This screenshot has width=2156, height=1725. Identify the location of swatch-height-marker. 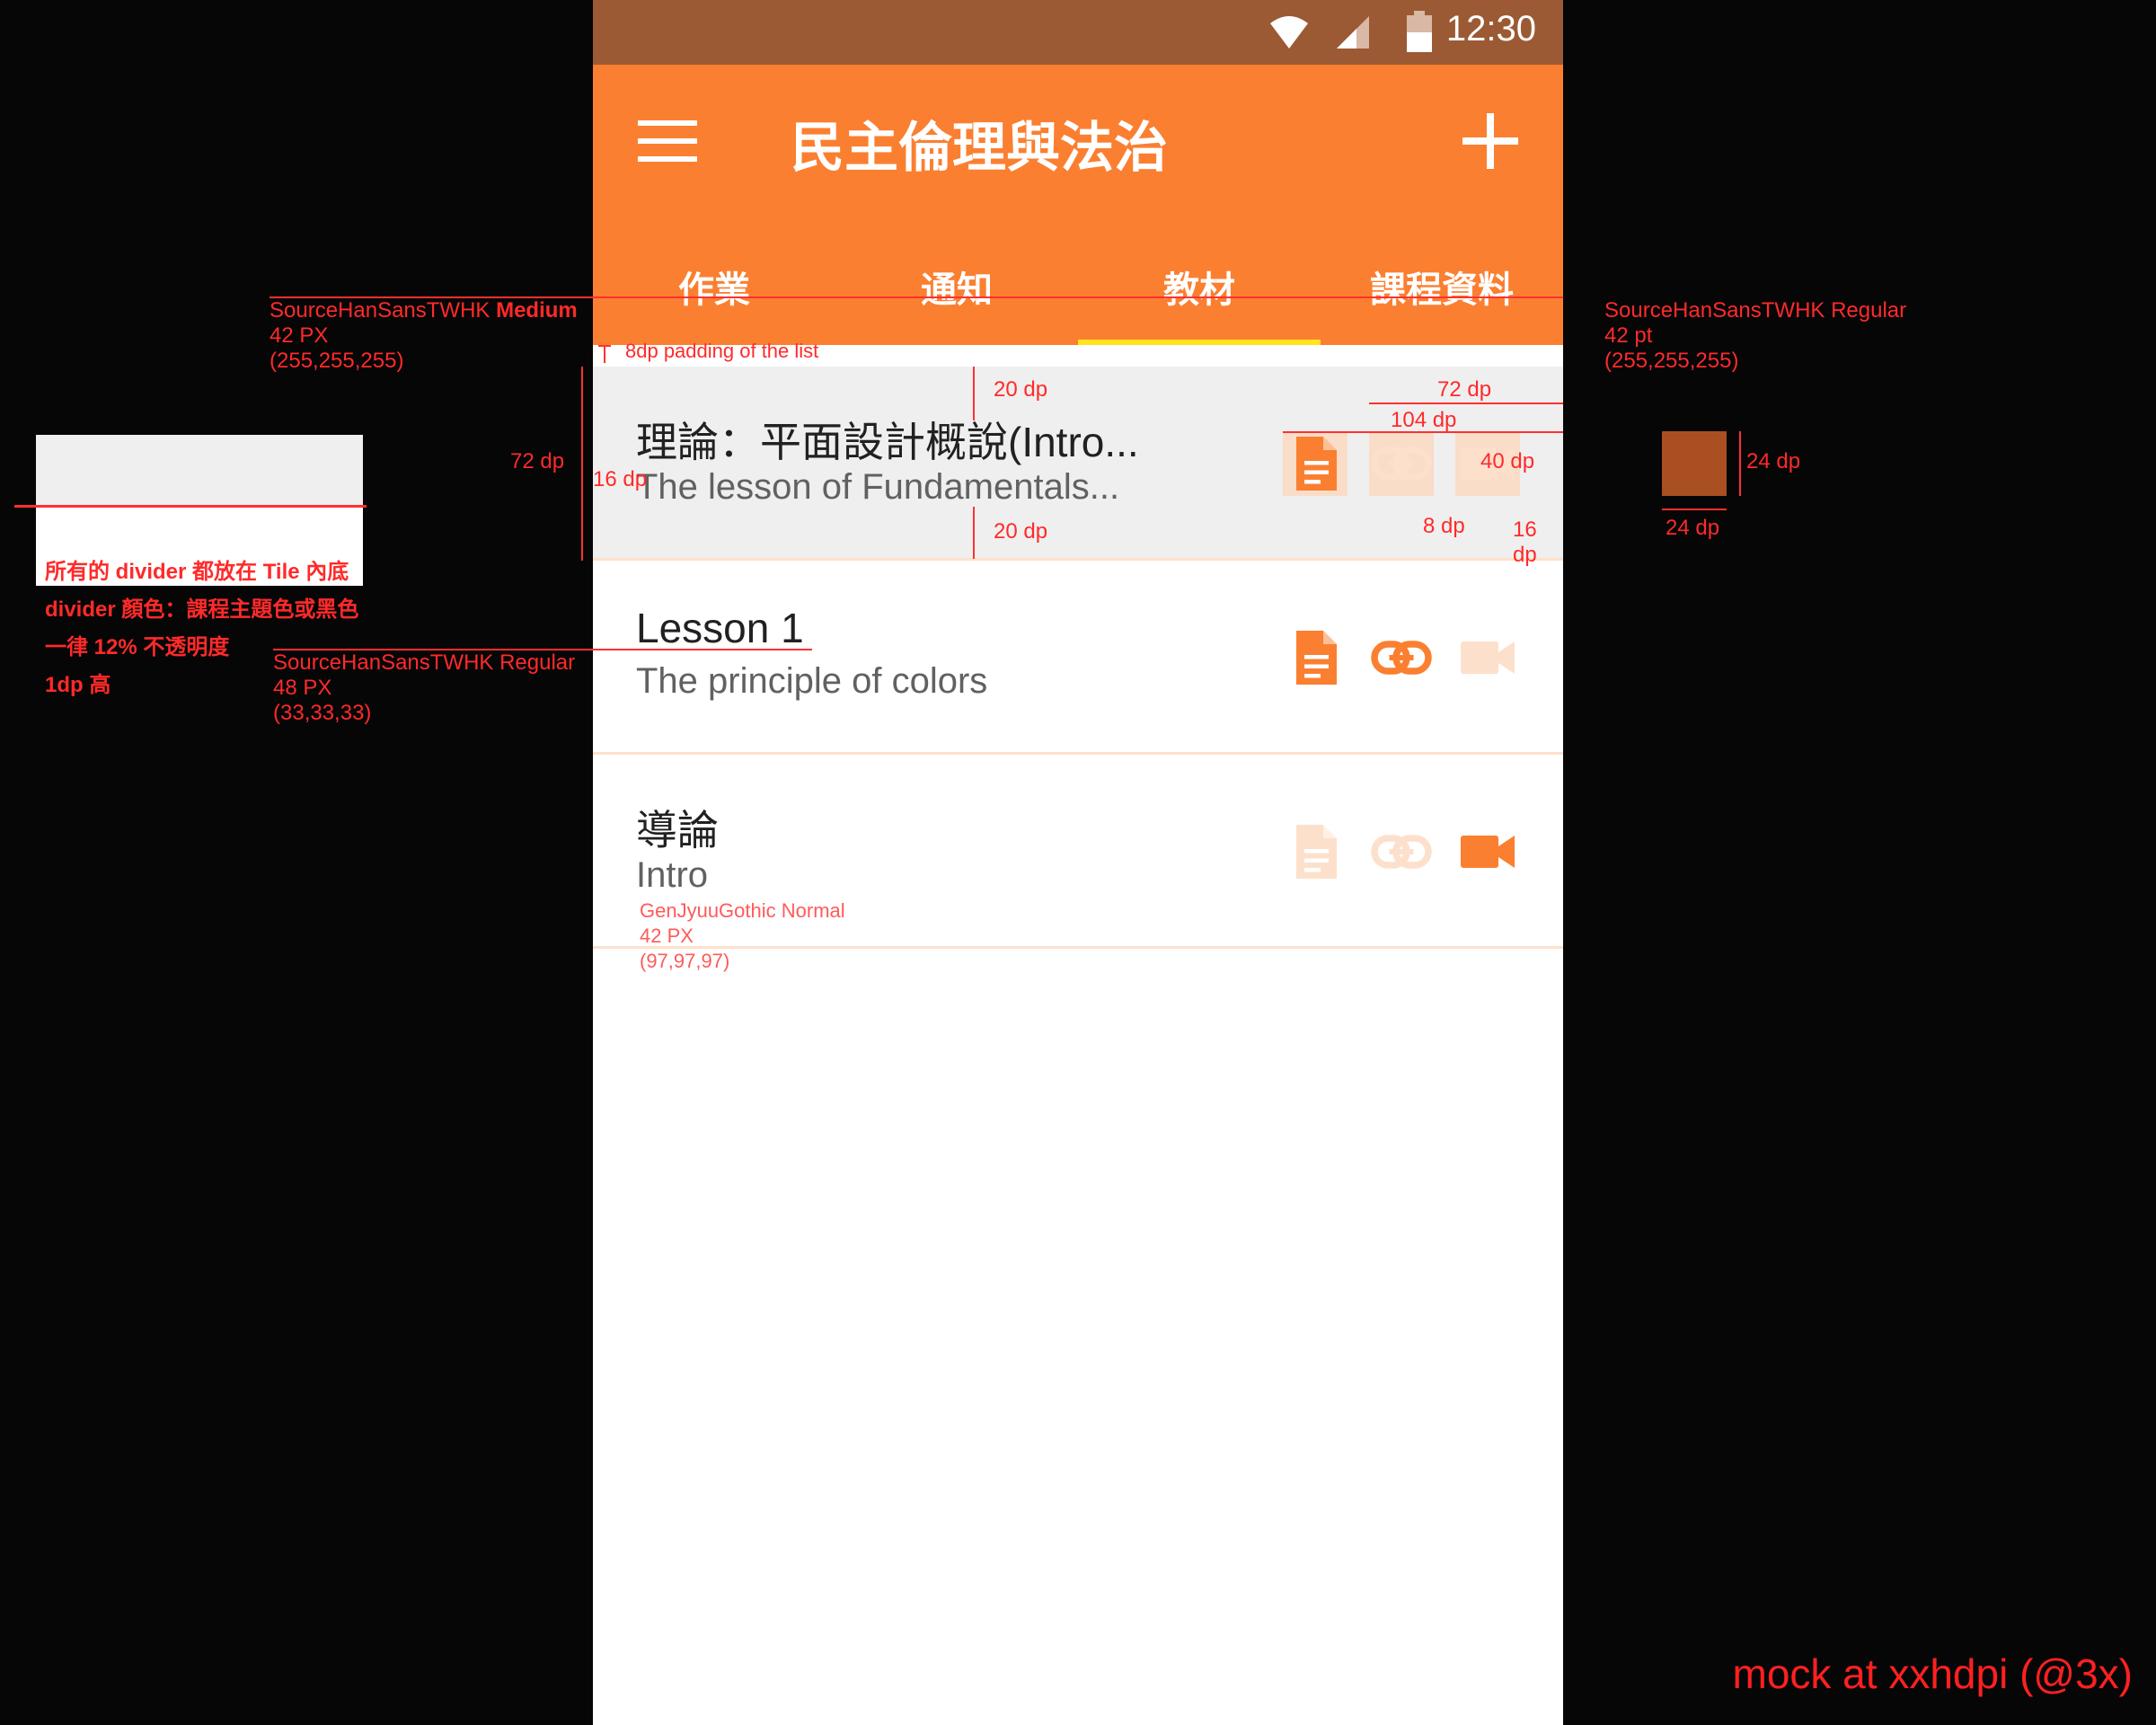
(1740, 463).